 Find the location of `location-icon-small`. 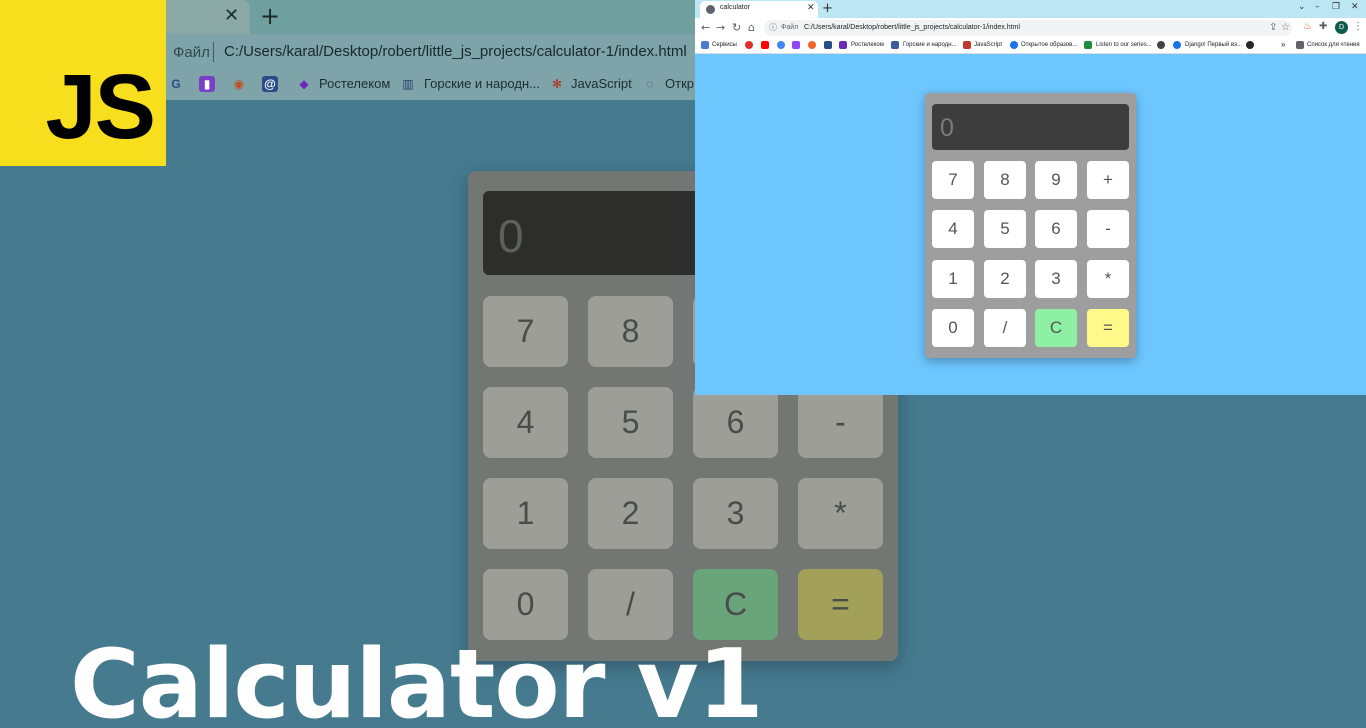

location-icon-small is located at coordinates (812, 45).